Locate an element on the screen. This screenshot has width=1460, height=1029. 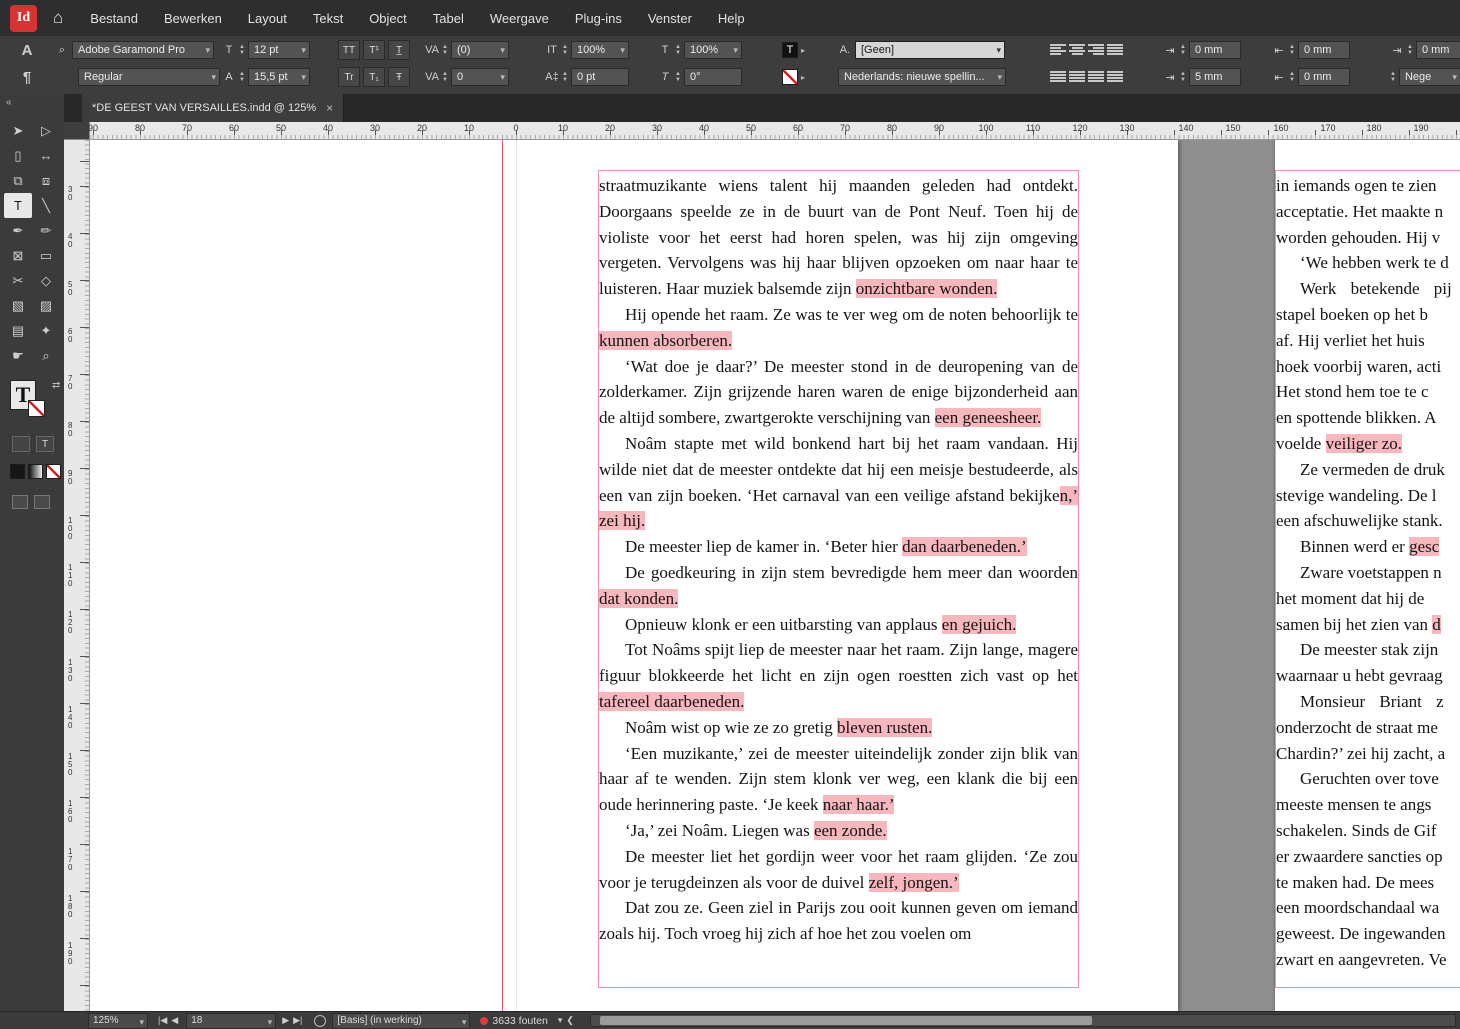
margin-guide is located at coordinates (502, 575).